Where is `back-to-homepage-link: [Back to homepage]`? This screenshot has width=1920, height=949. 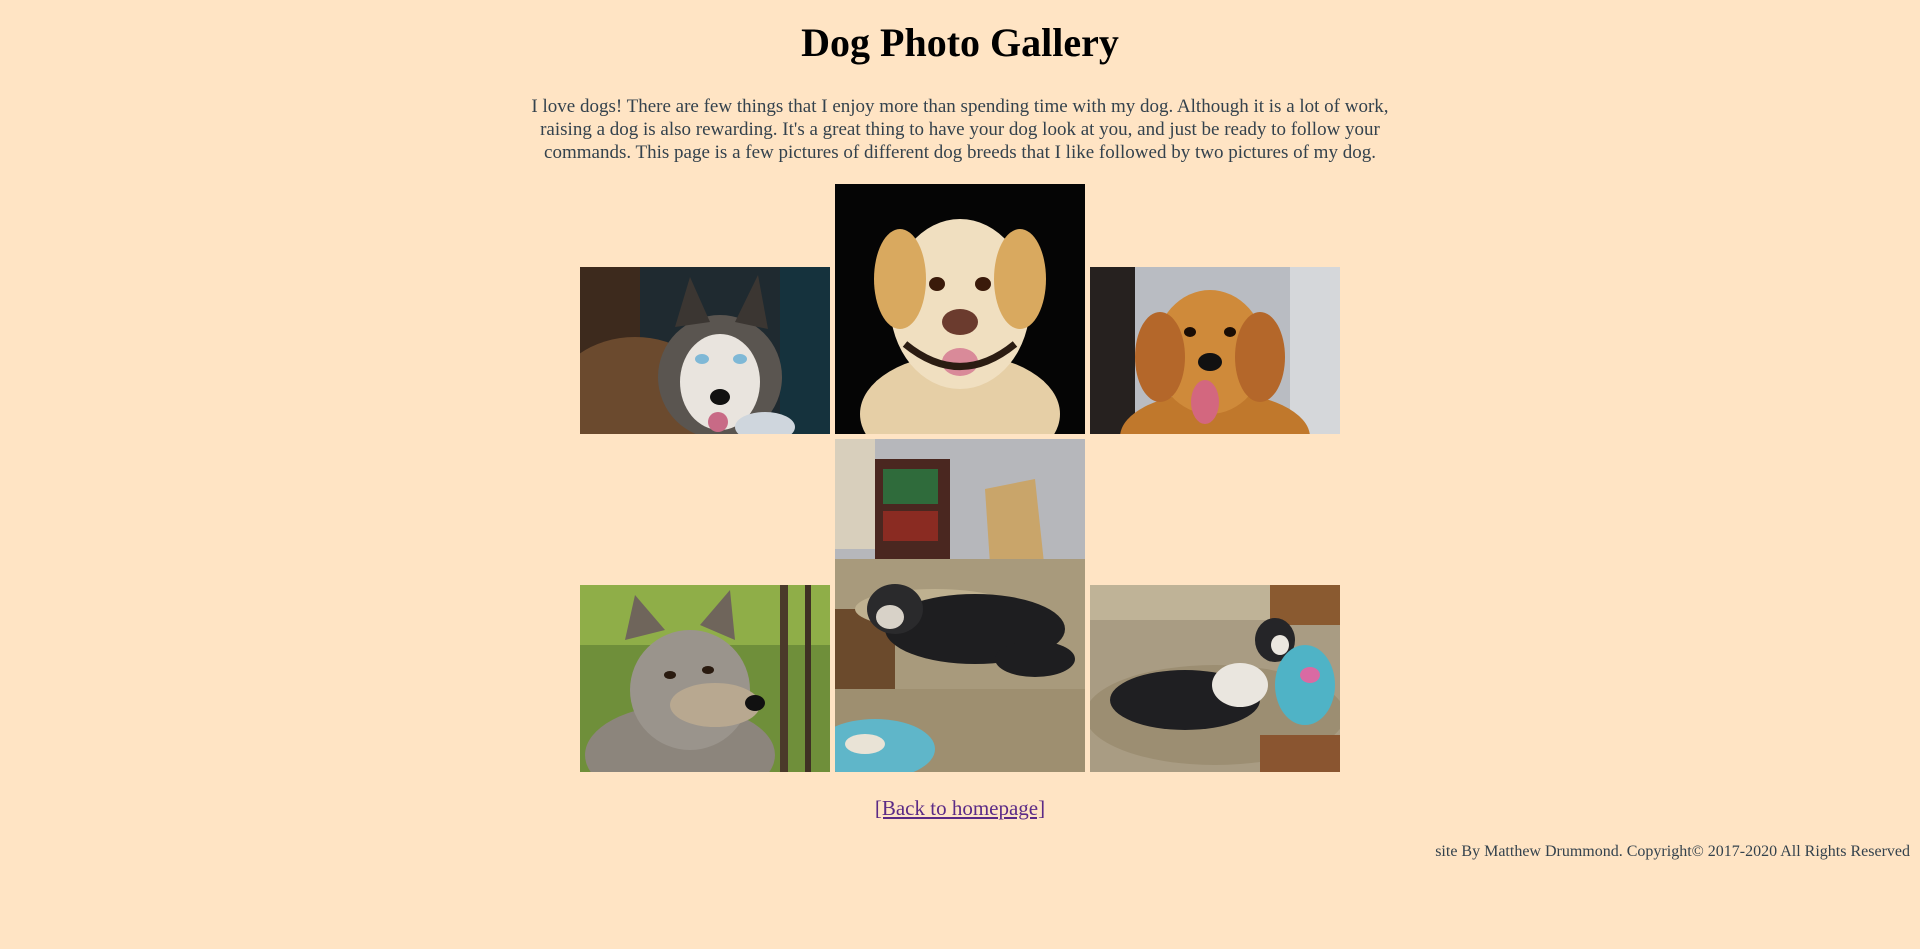 back-to-homepage-link: [Back to homepage] is located at coordinates (960, 808).